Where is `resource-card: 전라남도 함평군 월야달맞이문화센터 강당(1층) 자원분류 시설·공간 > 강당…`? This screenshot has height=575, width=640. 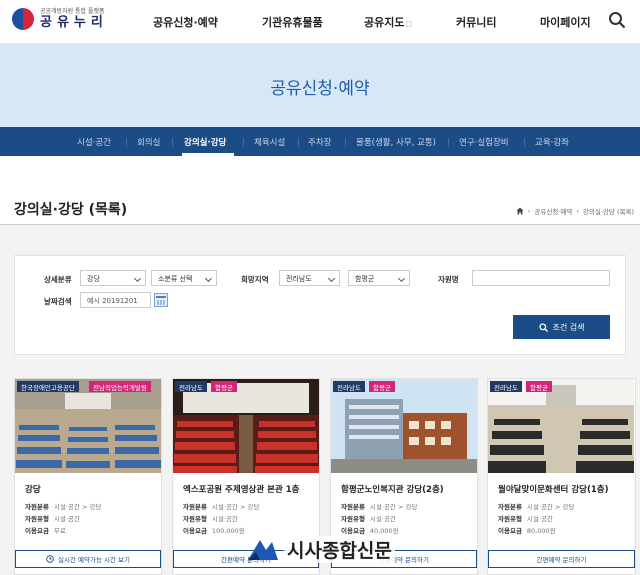 resource-card: 전라남도 함평군 월야달맞이문화센터 강당(1층) 자원분류 시설·공간 > 강당… is located at coordinates (561, 476).